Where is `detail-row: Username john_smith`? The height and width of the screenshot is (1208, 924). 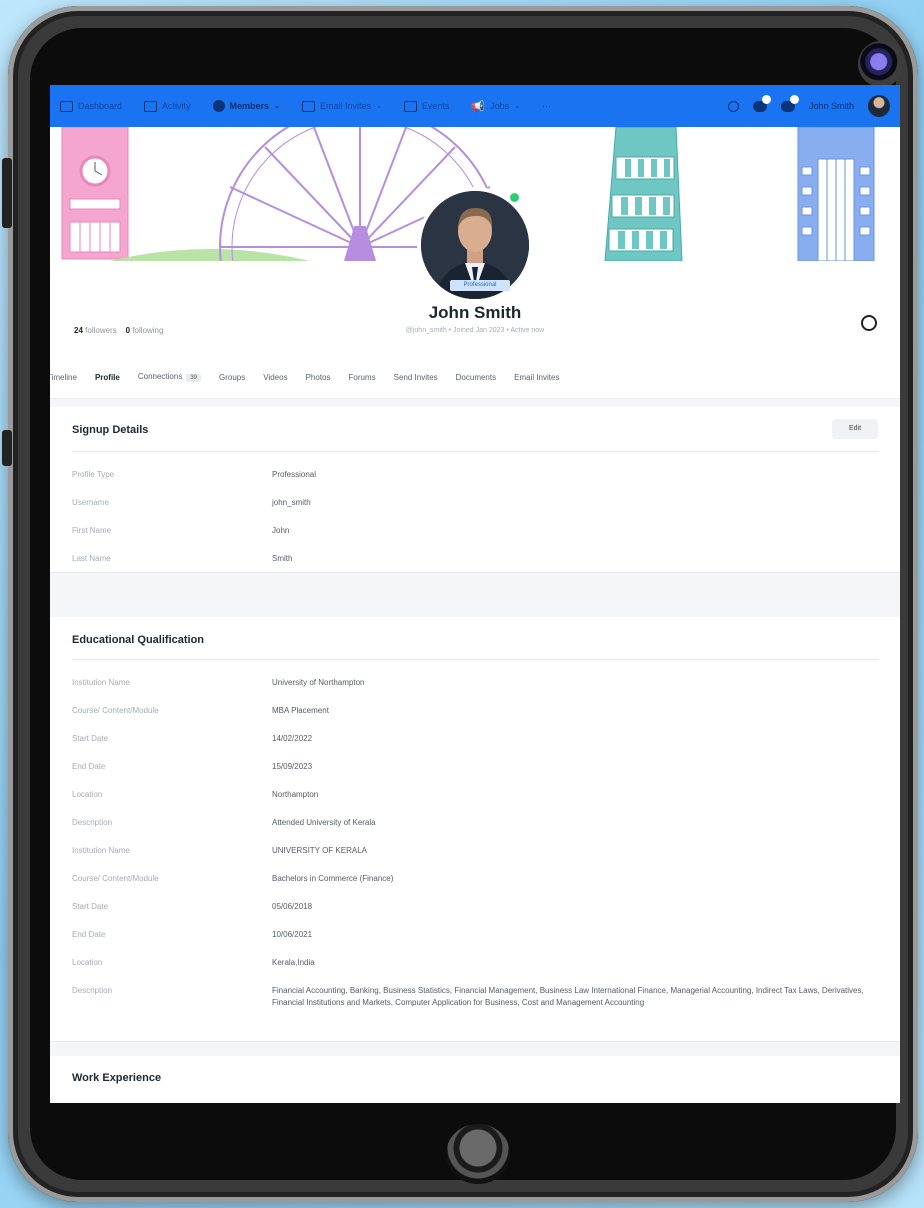 detail-row: Username john_smith is located at coordinates (475, 511).